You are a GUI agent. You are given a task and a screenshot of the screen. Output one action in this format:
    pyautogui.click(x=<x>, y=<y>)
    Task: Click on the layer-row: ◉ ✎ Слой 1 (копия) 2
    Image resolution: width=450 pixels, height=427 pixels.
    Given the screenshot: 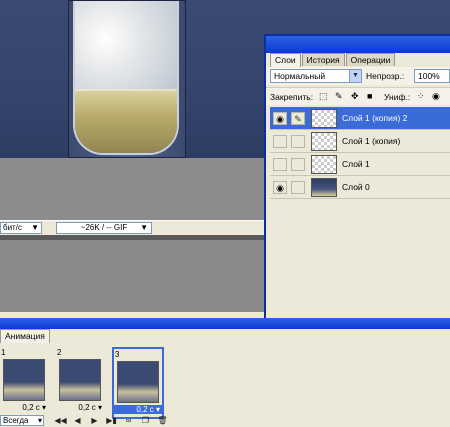 What is the action you would take?
    pyautogui.click(x=360, y=118)
    